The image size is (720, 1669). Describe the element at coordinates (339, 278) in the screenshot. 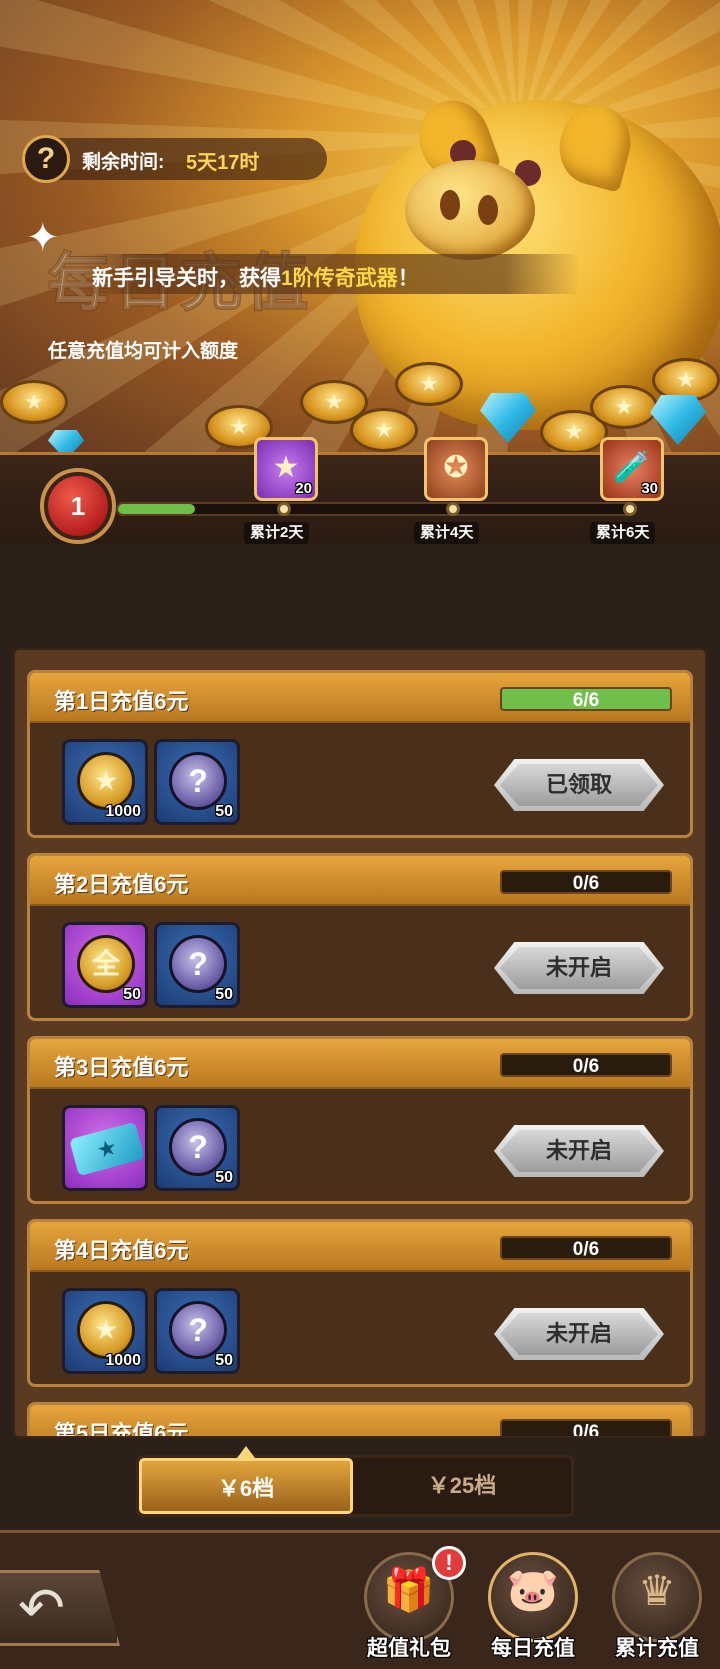

I see `tip-highlight: 1阶传奇武器` at that location.